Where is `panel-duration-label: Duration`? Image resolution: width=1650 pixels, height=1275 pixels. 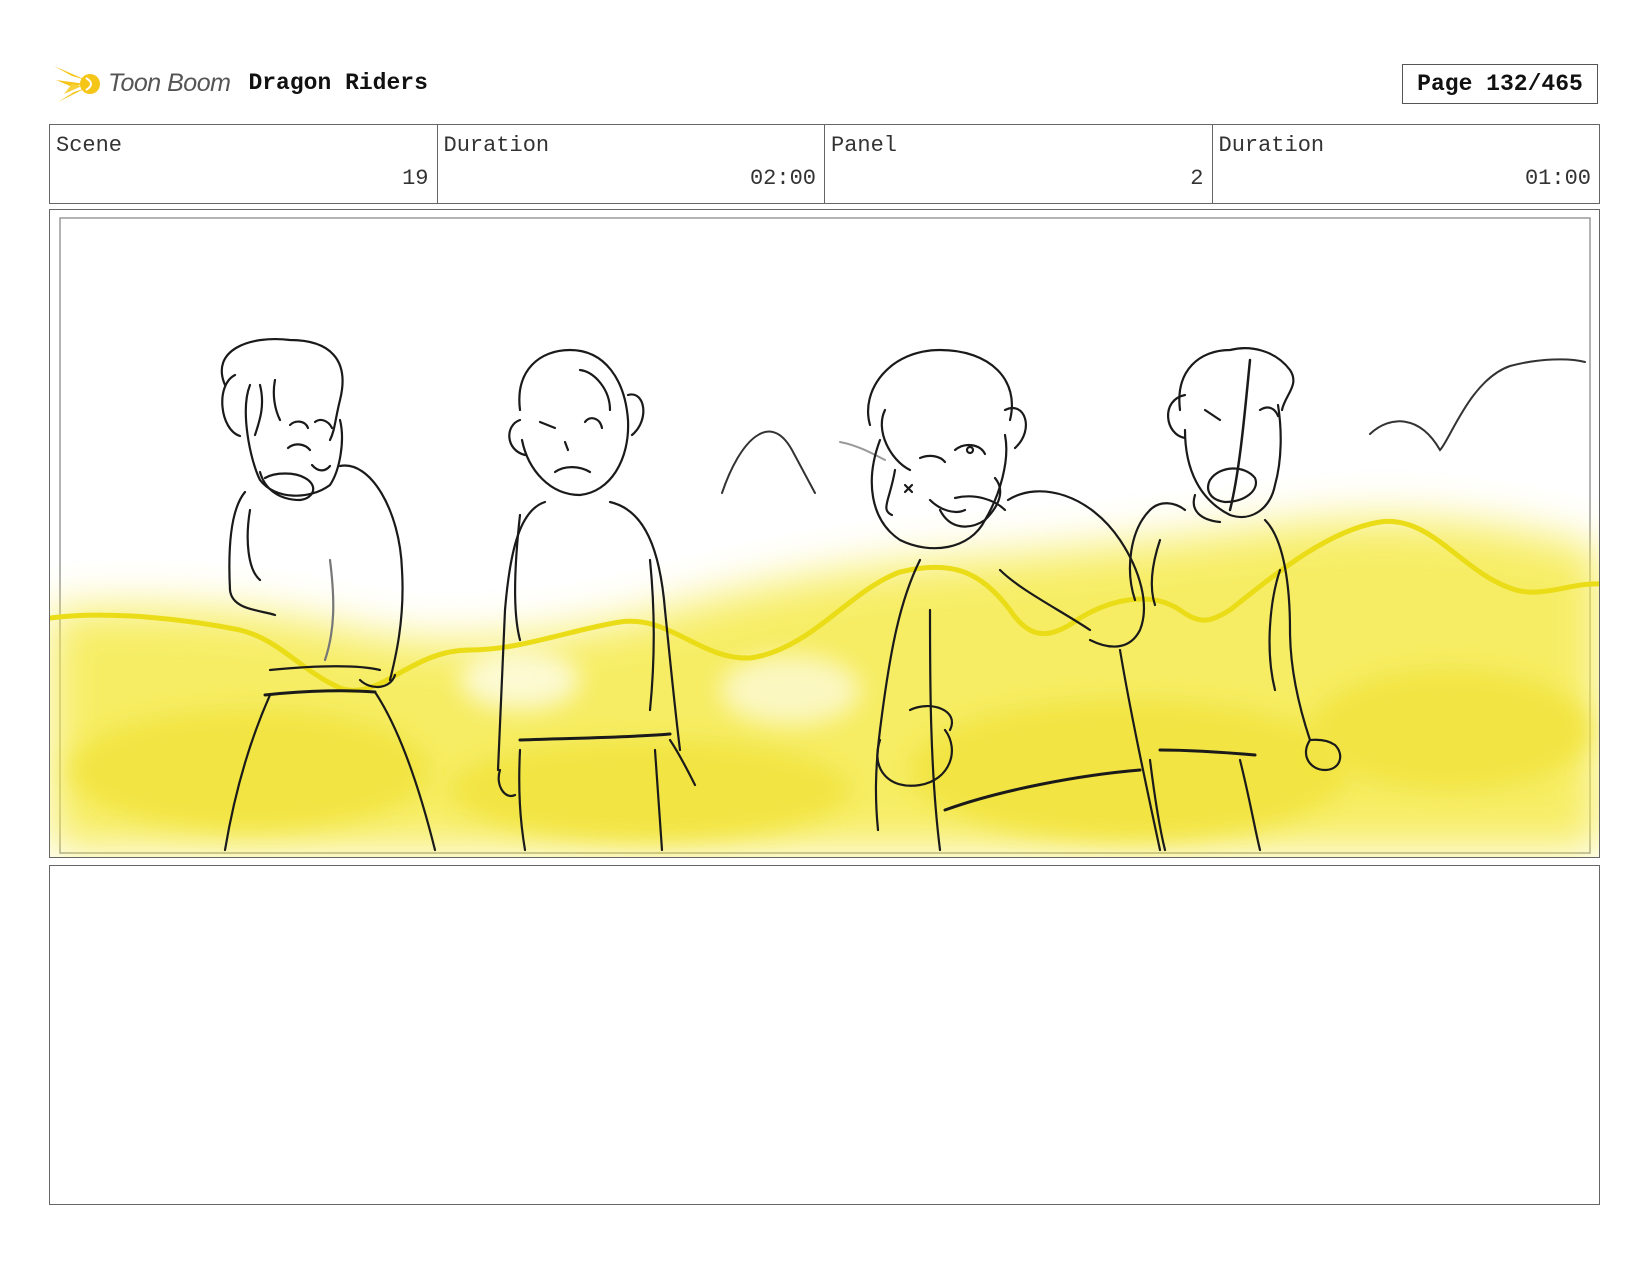 panel-duration-label: Duration is located at coordinates (1271, 145).